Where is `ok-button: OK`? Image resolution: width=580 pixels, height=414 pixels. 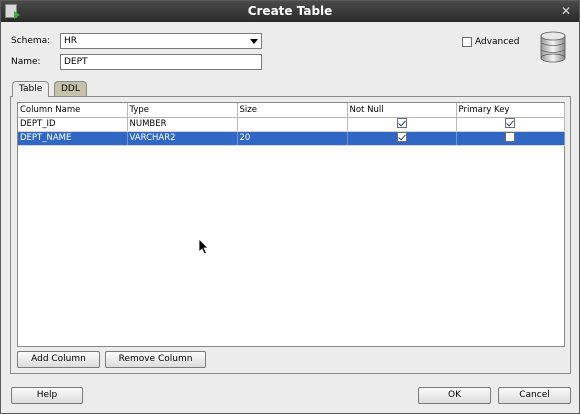 ok-button: OK is located at coordinates (454, 395).